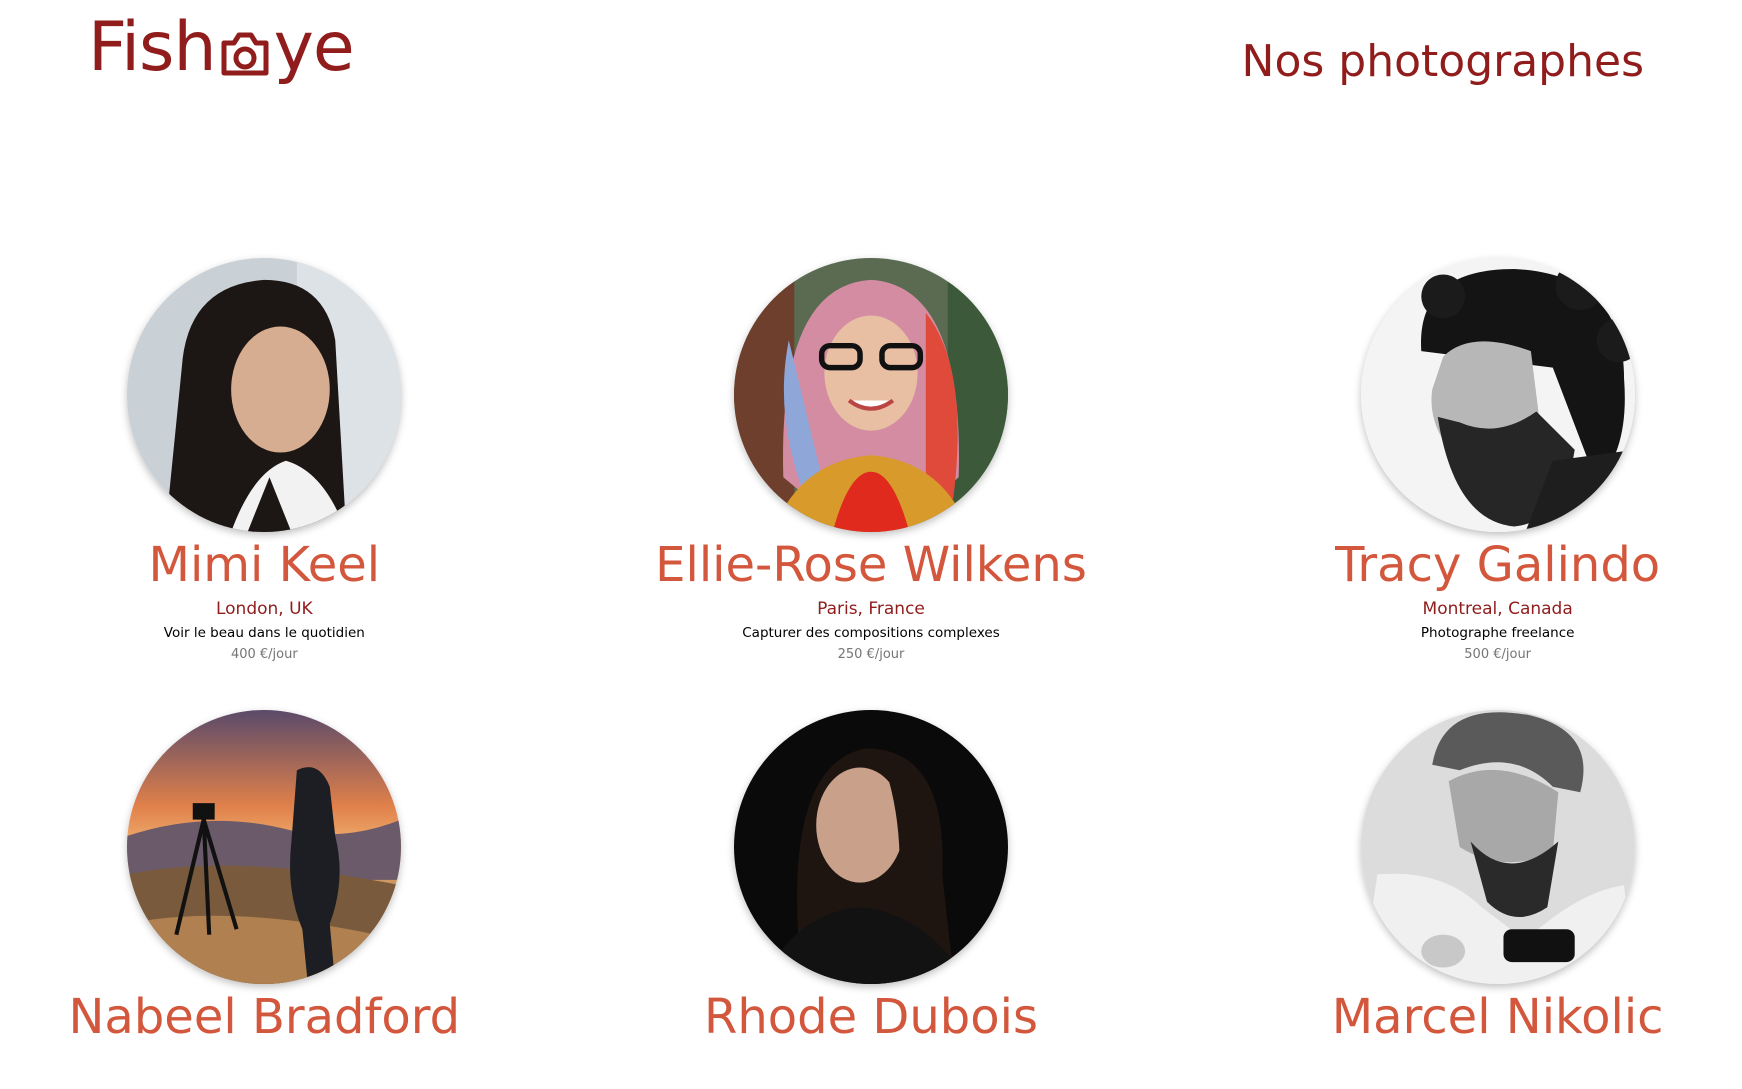 The image size is (1742, 1089). What do you see at coordinates (1498, 1017) in the screenshot?
I see `photographer-name: Marcel Nikolic` at bounding box center [1498, 1017].